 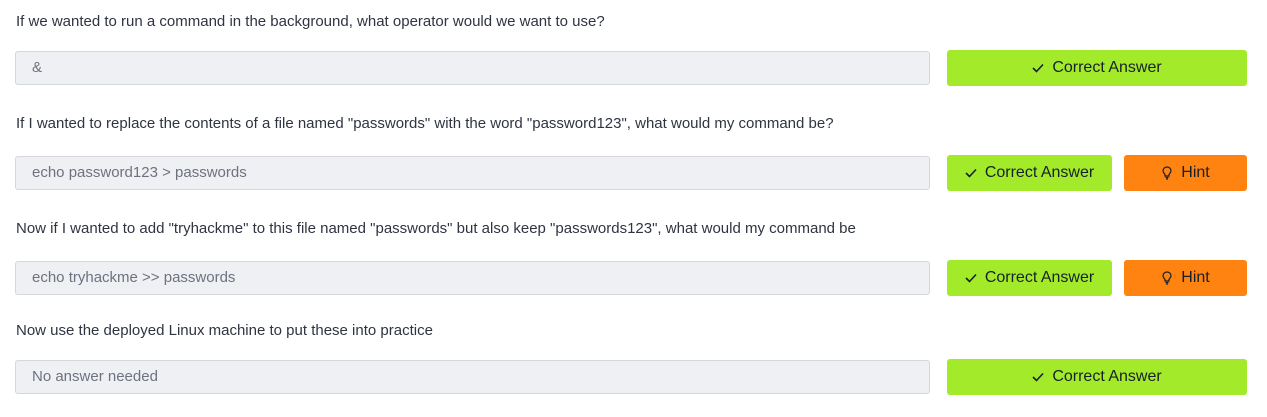 I want to click on hint-label-3: Hint, so click(x=1195, y=277).